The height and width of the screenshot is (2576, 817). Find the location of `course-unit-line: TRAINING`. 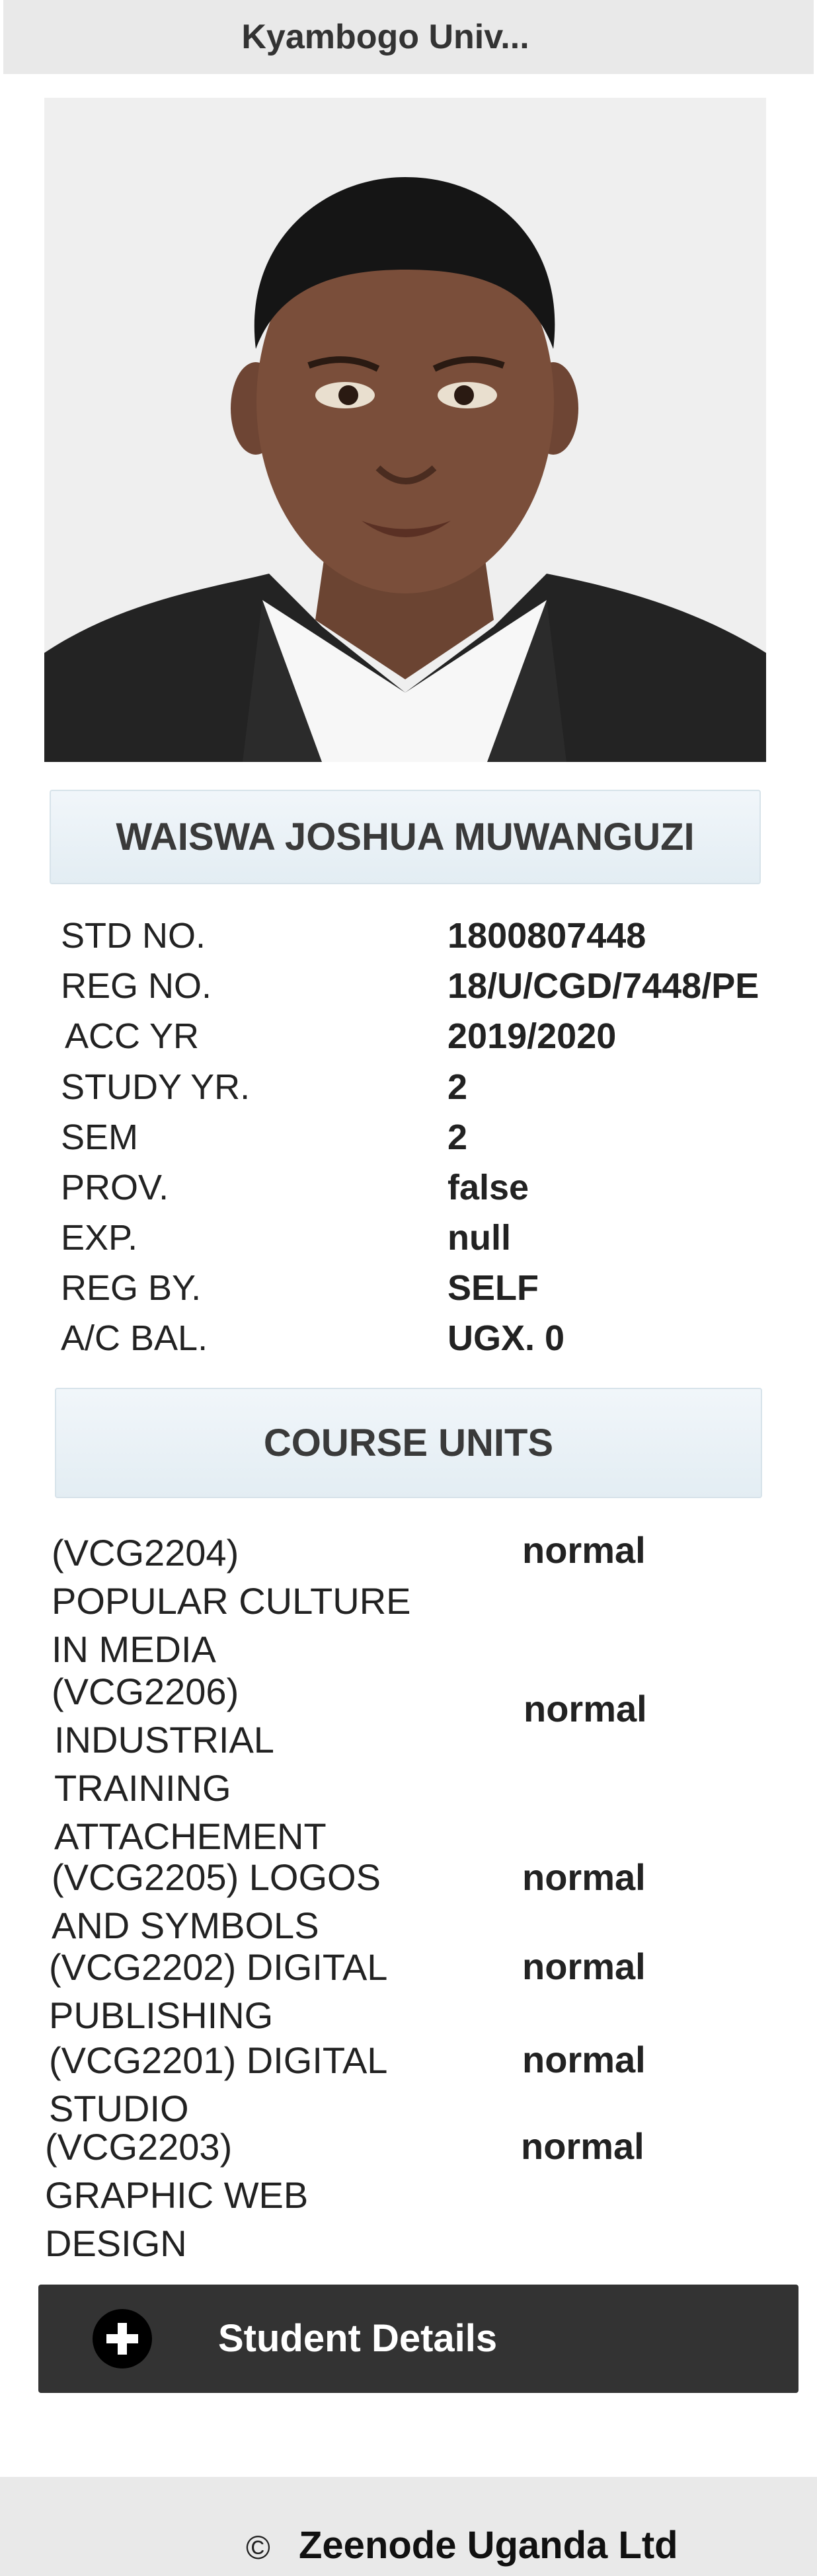

course-unit-line: TRAINING is located at coordinates (142, 1788).